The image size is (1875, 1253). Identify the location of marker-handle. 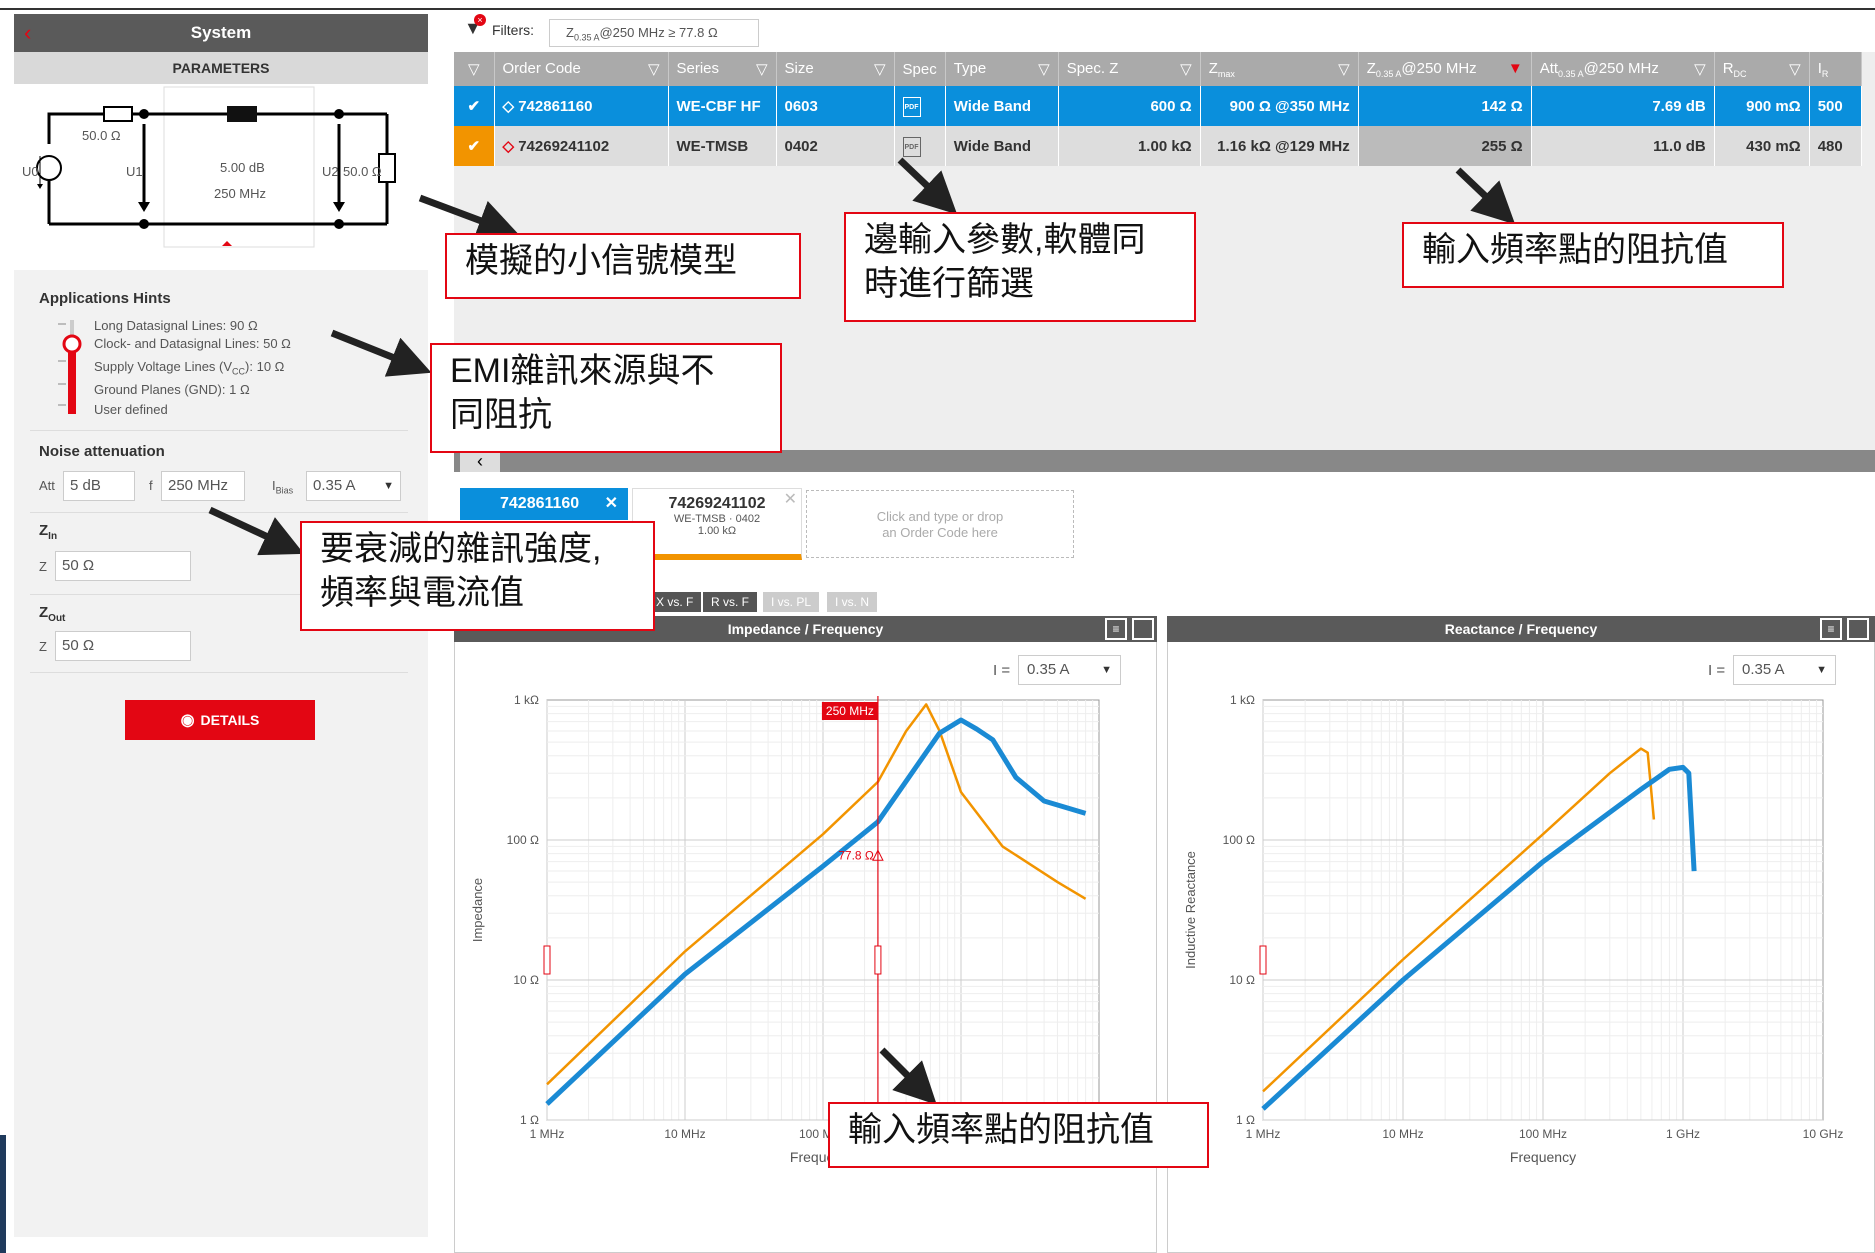
(878, 960).